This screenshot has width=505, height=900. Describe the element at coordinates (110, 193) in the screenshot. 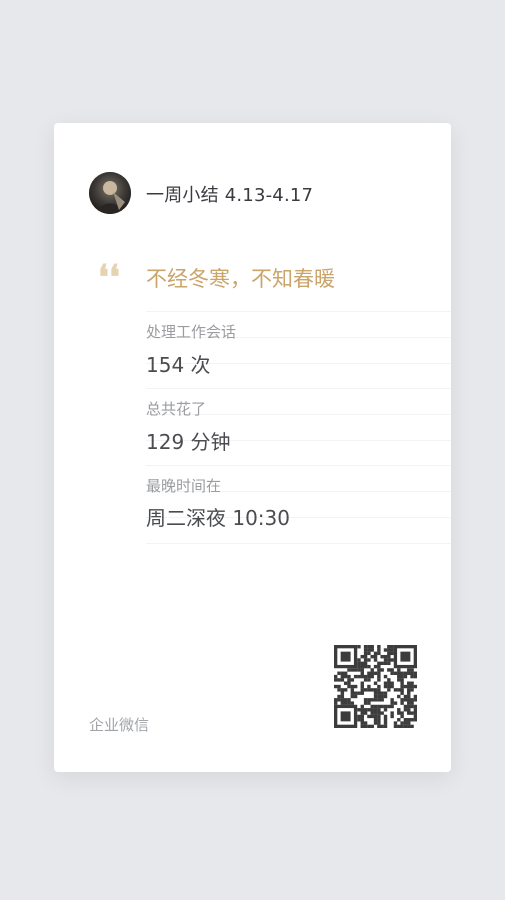

I see `user-avatar` at that location.